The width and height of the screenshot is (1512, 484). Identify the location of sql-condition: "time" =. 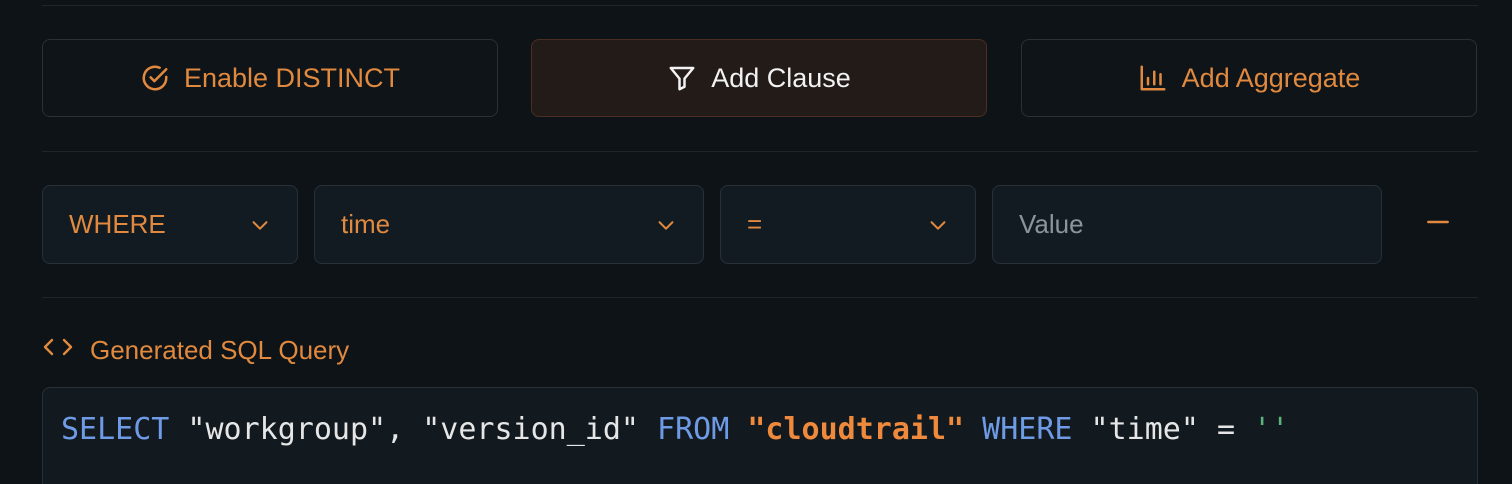
(1163, 429).